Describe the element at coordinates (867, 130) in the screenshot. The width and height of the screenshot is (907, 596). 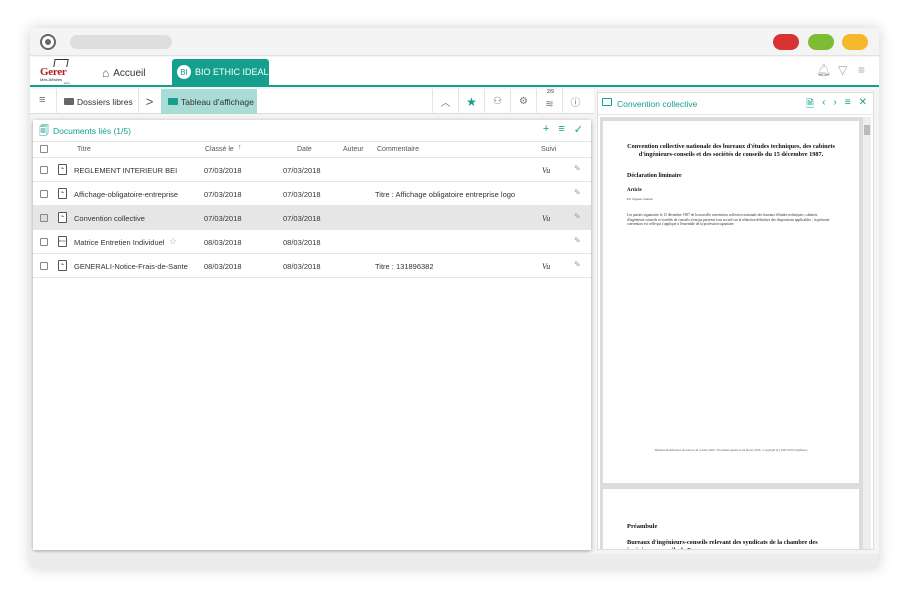
I see `scrollbar-thumb` at that location.